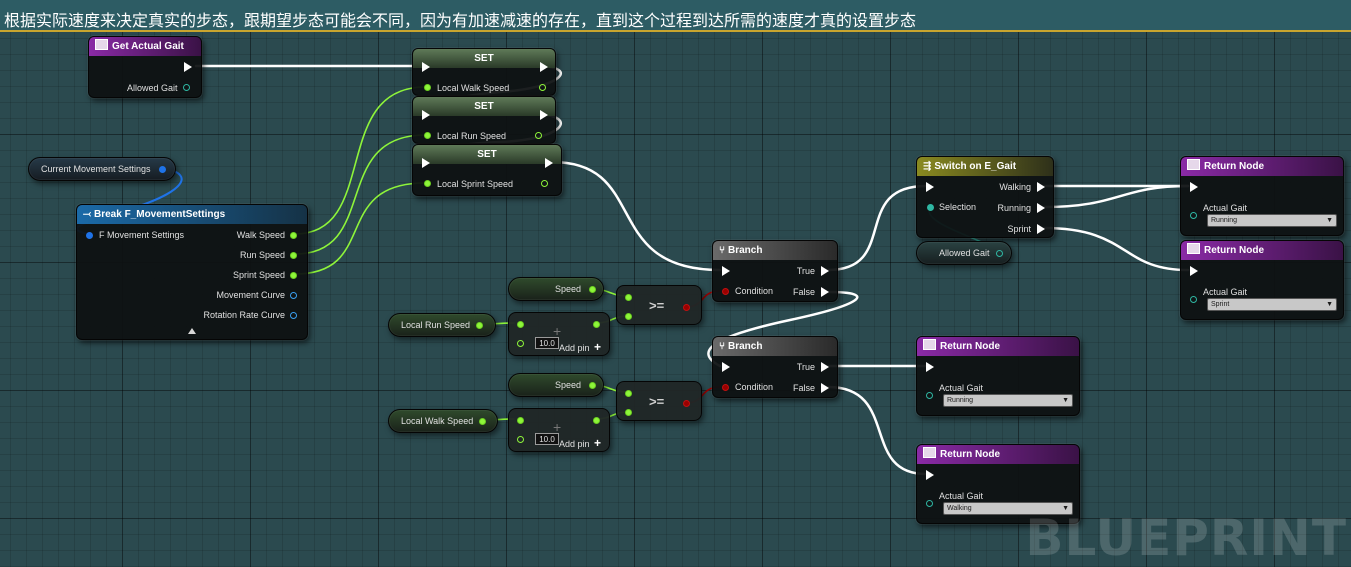 This screenshot has height=567, width=1351. I want to click on current-movement-settings-variable: Current Movement Settings, so click(102, 169).